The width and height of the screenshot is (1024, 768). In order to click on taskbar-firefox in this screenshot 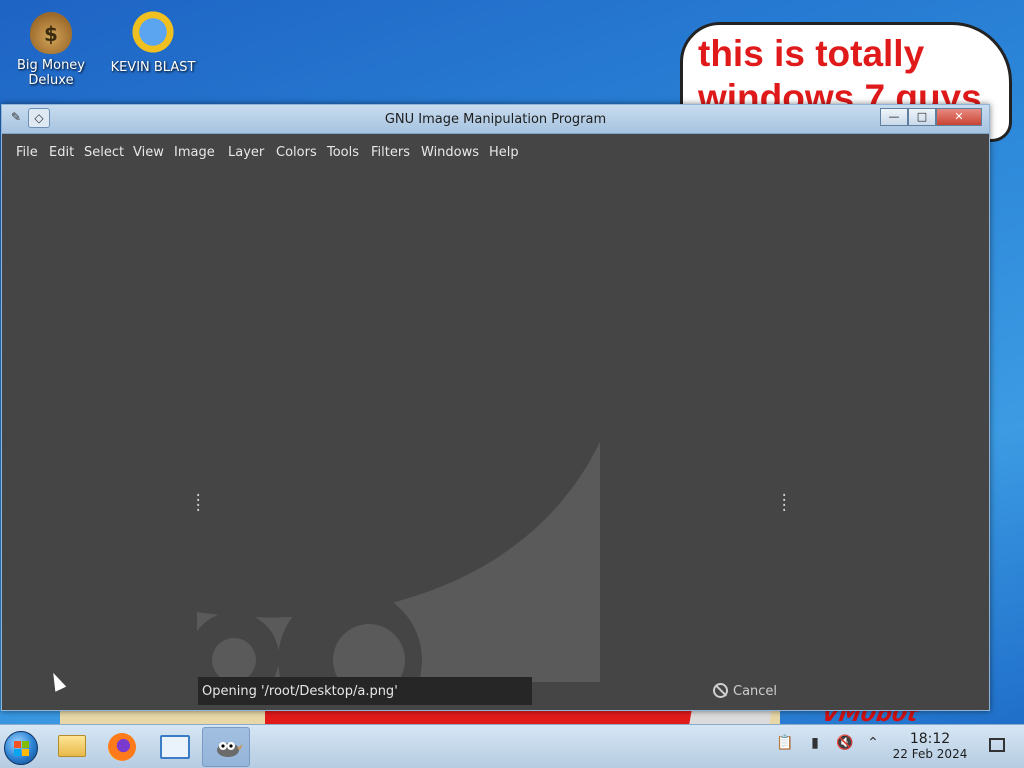, I will do `click(122, 747)`.